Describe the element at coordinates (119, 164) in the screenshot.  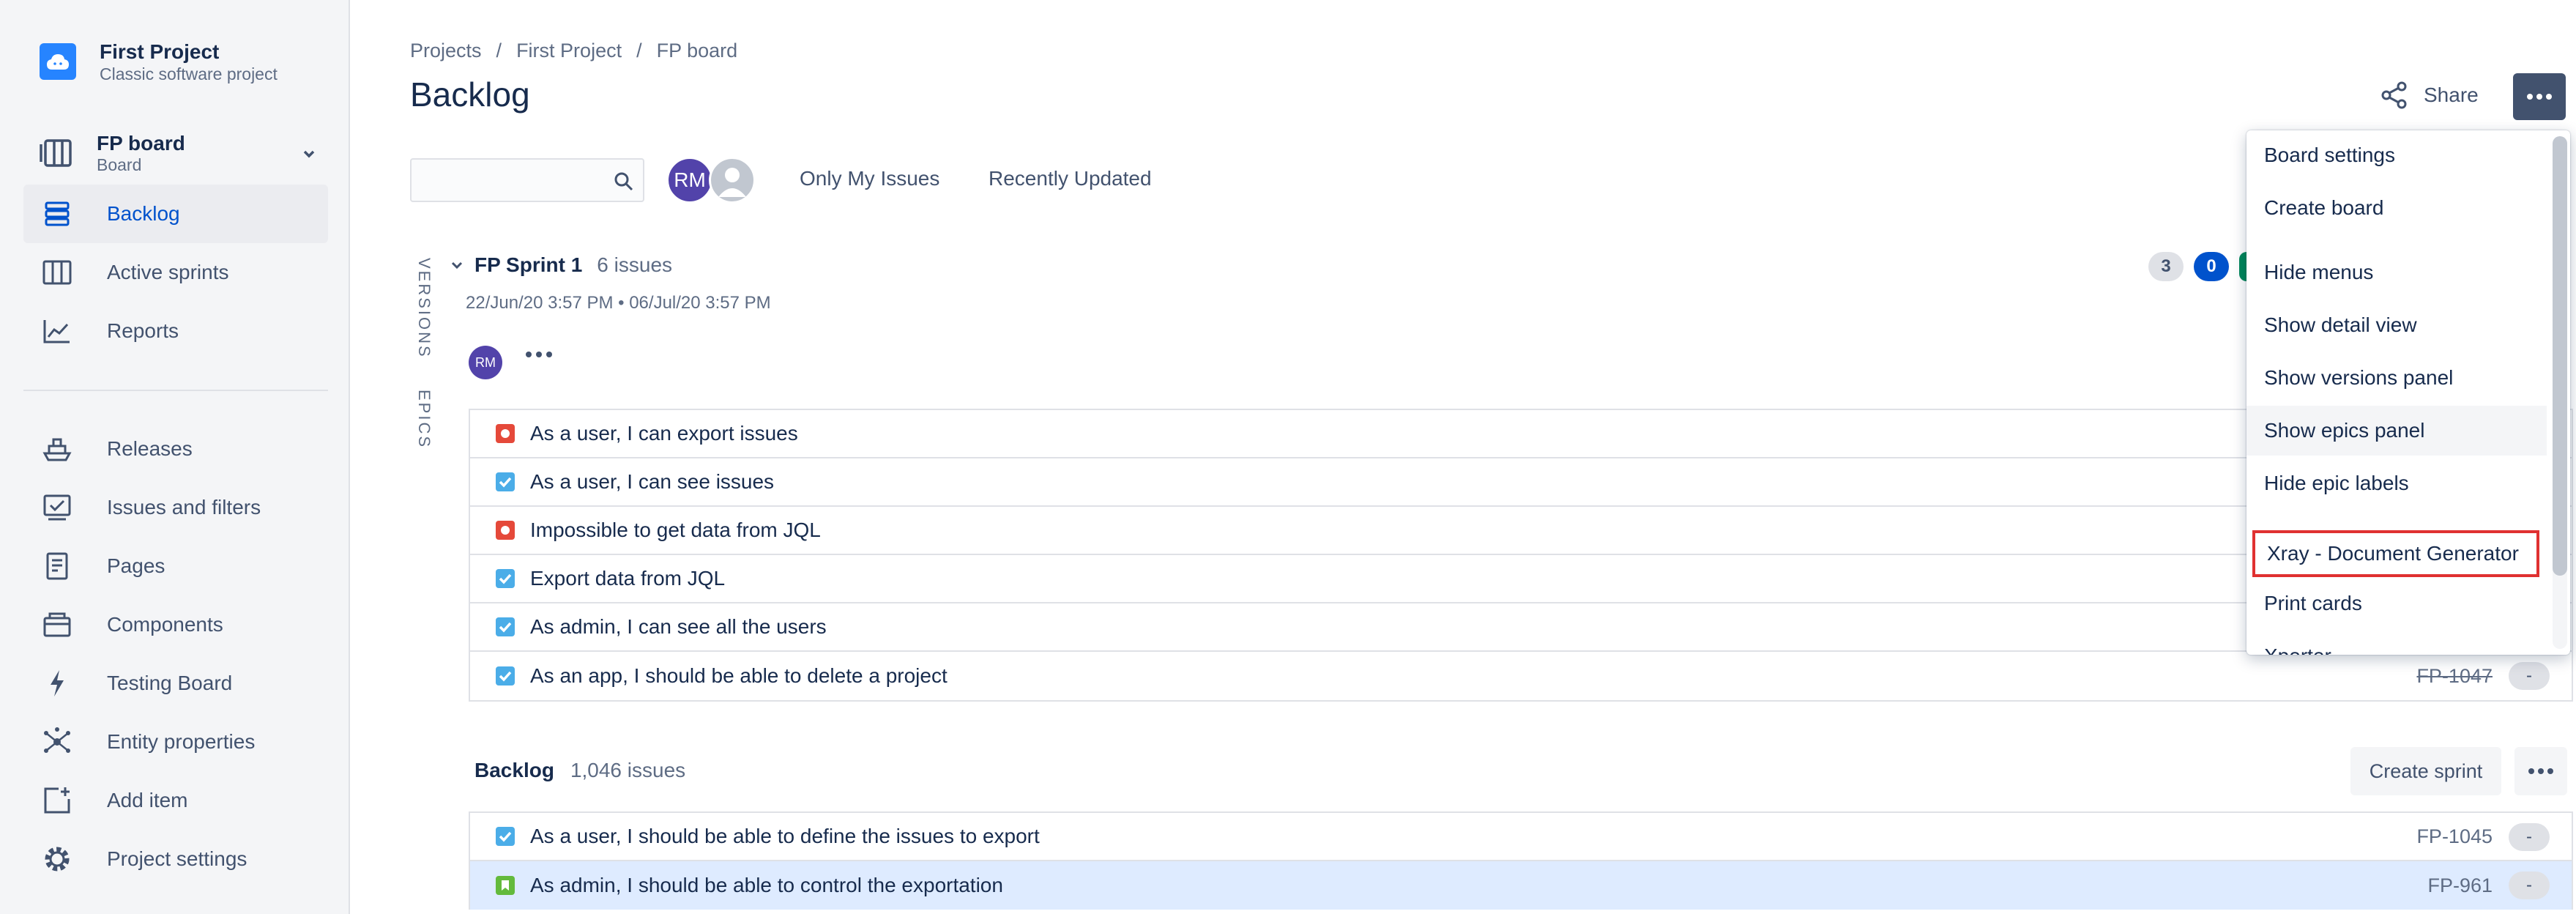
I see `board-type: Board` at that location.